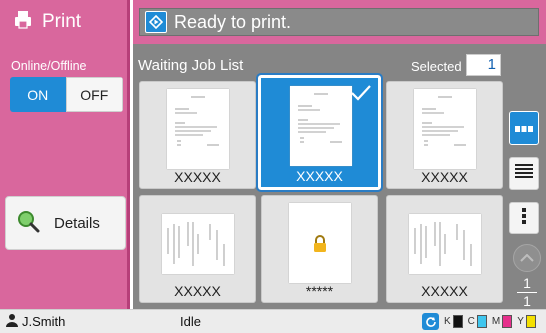 This screenshot has height=333, width=546. I want to click on details-label: Details, so click(77, 223).